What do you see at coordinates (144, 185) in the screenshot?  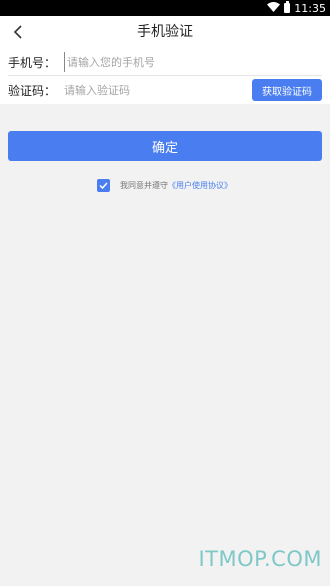 I see `agreement-text: 我同意并遵守` at bounding box center [144, 185].